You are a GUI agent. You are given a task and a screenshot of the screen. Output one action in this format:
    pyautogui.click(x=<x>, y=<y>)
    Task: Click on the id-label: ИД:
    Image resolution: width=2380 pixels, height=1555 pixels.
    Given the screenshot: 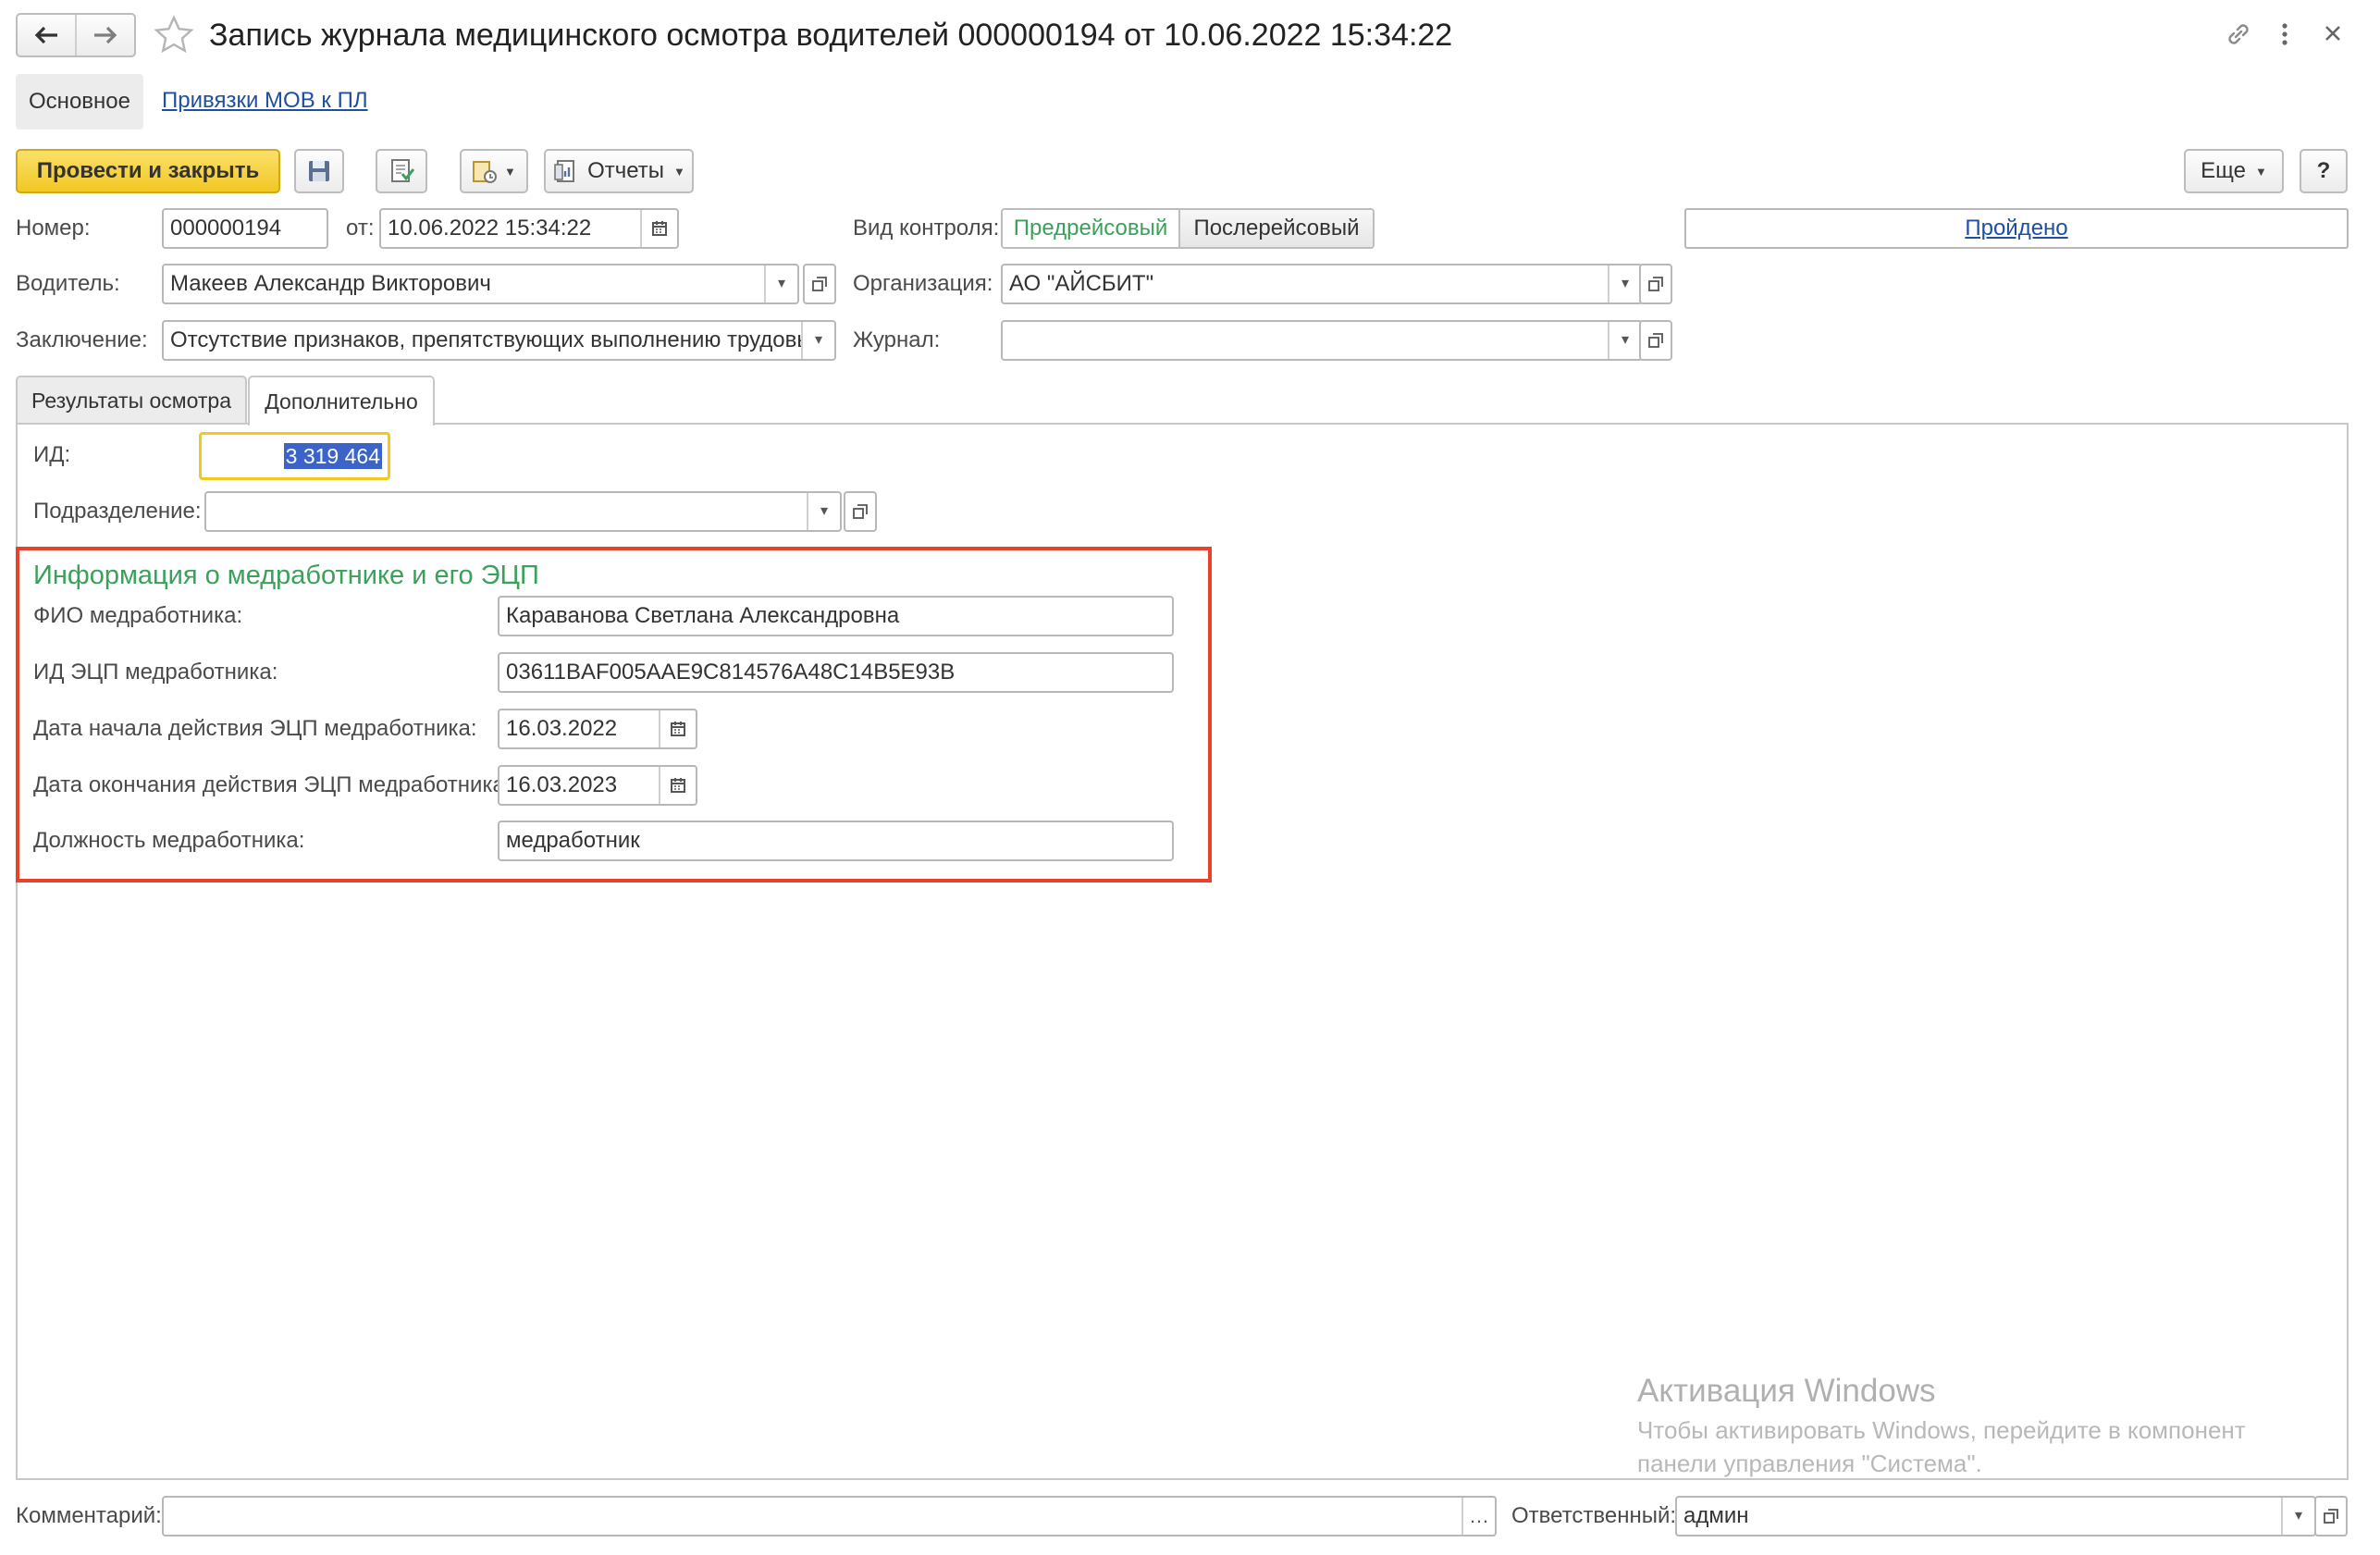 What is the action you would take?
    pyautogui.click(x=52, y=454)
    